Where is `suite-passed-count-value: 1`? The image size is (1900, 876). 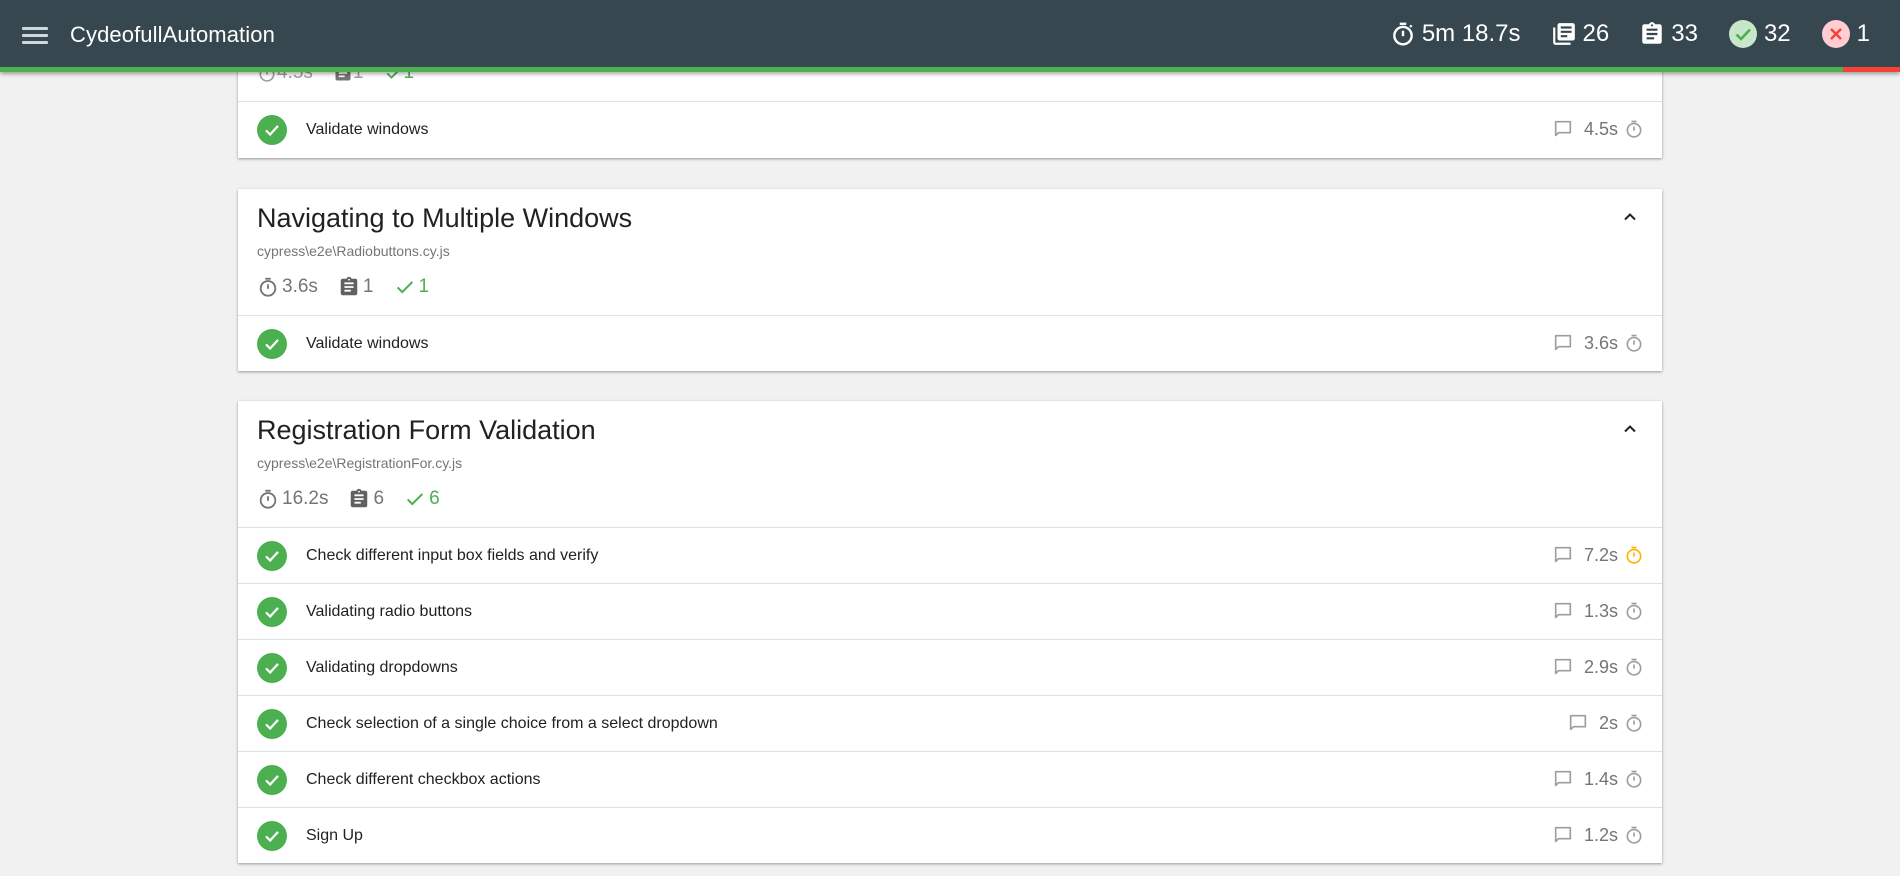 suite-passed-count-value: 1 is located at coordinates (424, 286).